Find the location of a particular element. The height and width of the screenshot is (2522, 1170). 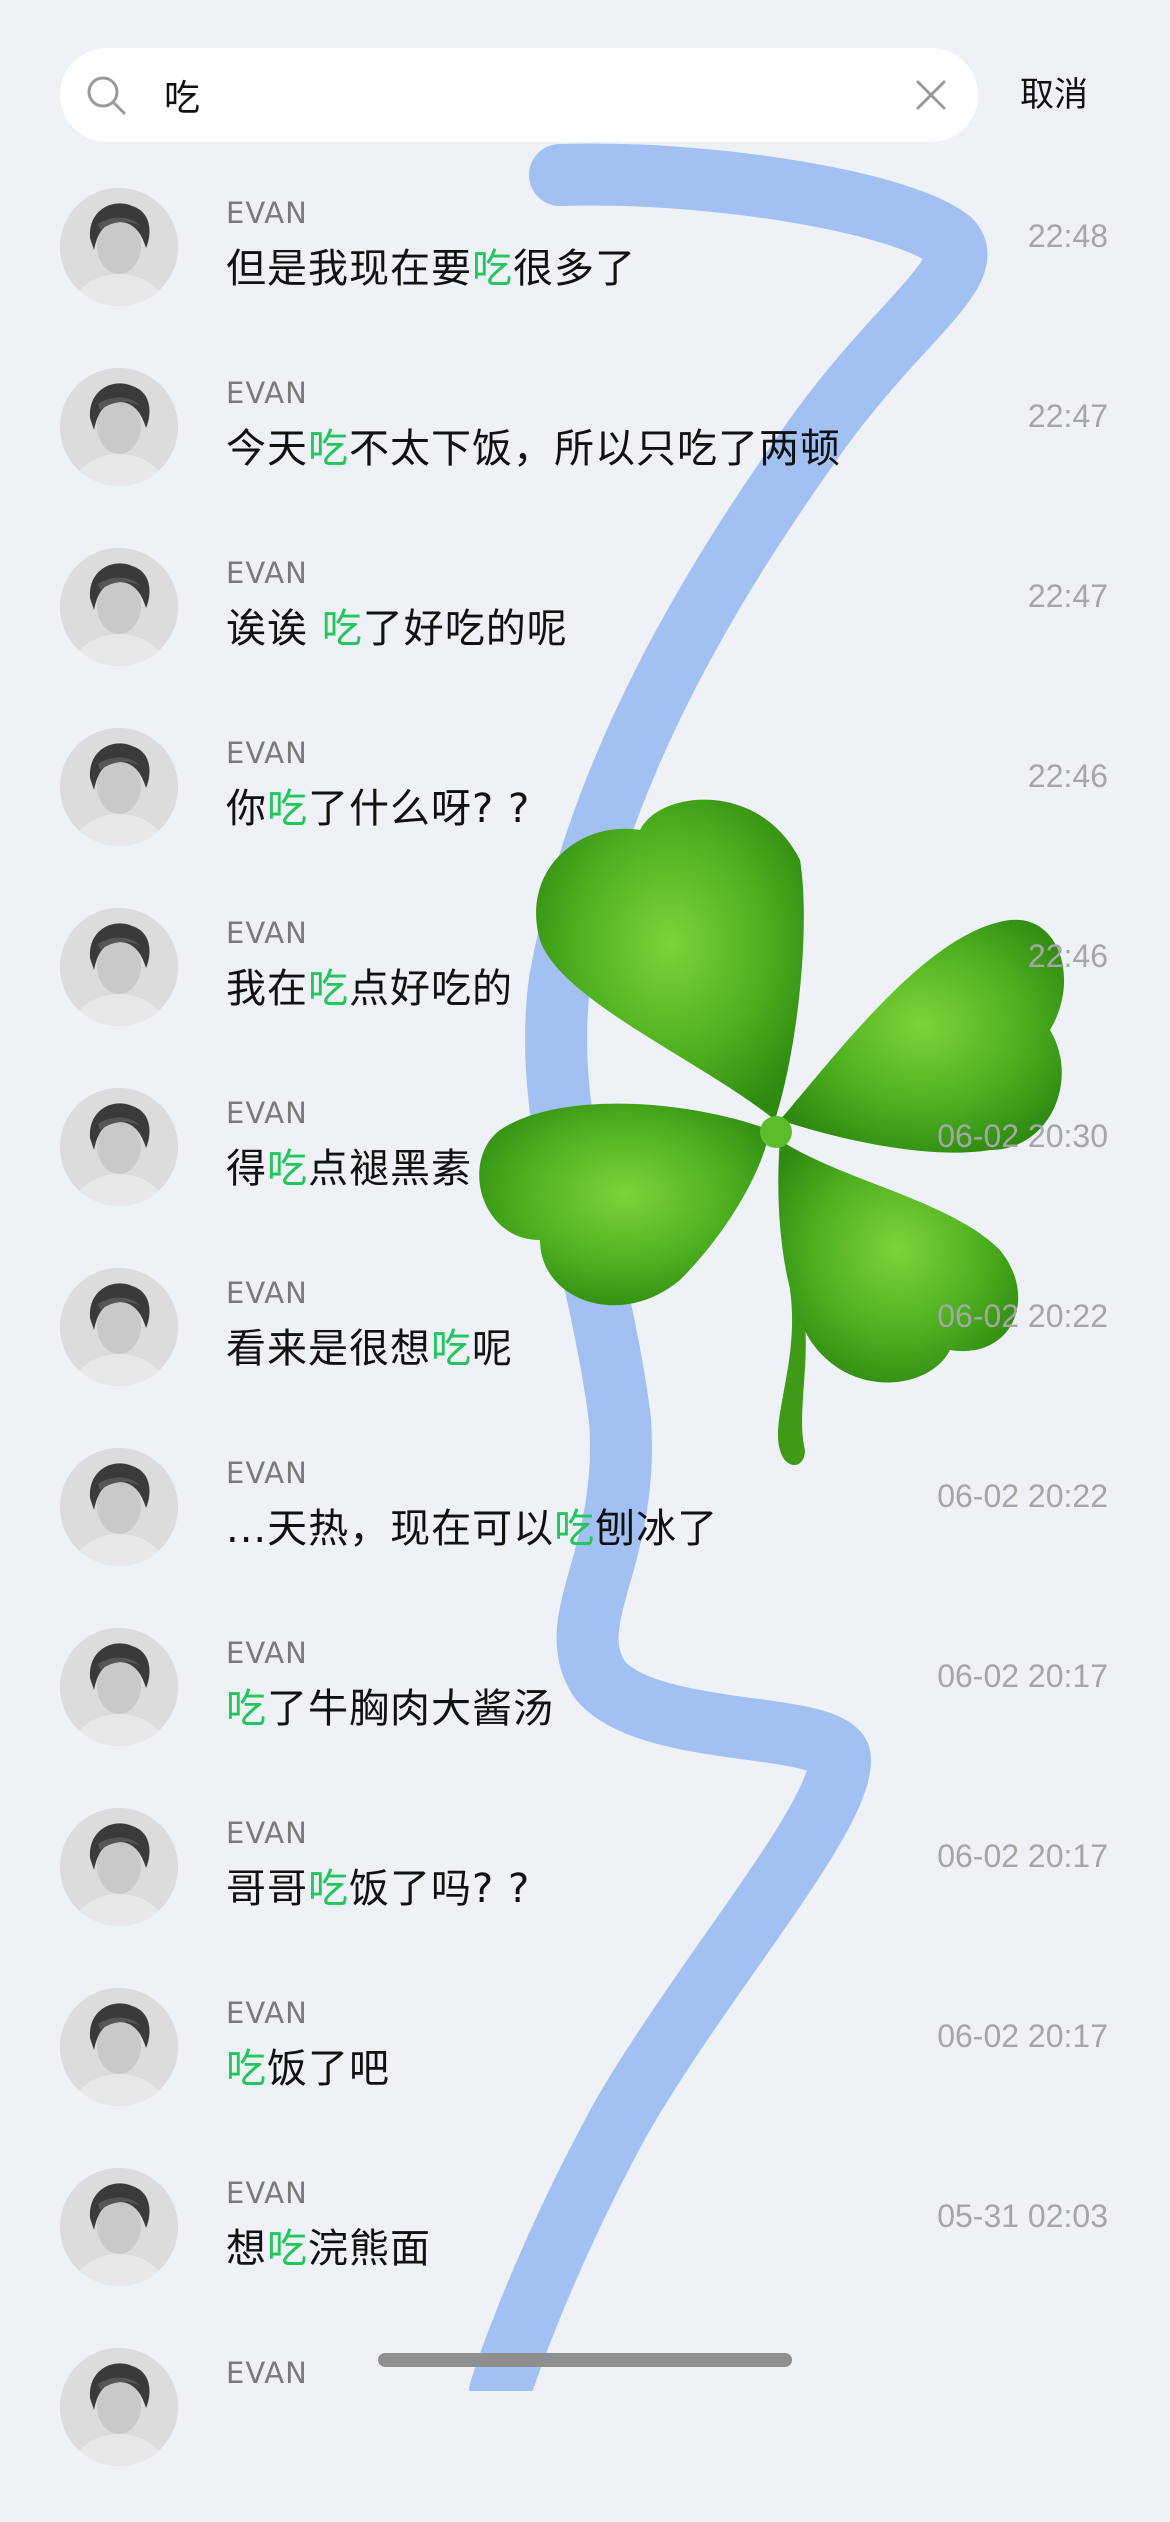

result-row: EVAN 吃了牛胸肉大酱汤 06-02 20:17 is located at coordinates (585, 1712).